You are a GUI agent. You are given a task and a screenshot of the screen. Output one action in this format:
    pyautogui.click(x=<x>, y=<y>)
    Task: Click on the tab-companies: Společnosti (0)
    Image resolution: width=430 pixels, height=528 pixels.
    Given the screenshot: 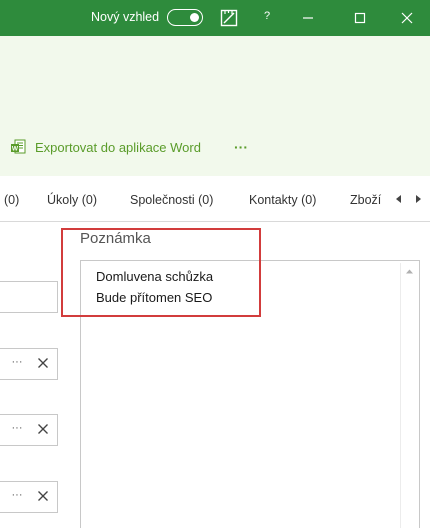 What is the action you would take?
    pyautogui.click(x=171, y=200)
    